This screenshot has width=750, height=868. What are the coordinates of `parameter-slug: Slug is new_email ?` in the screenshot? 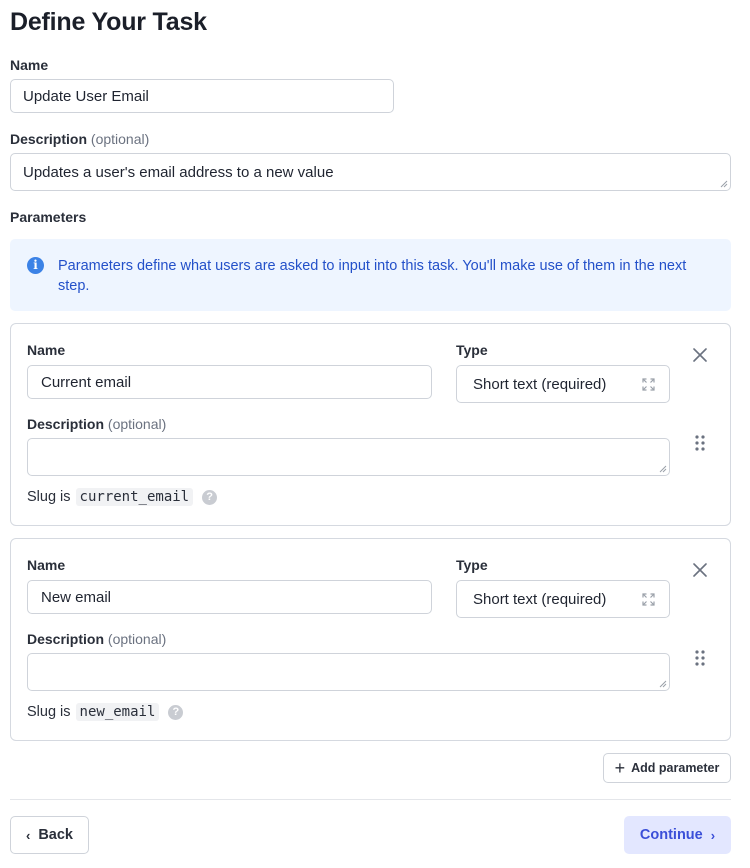 It's located at (105, 712).